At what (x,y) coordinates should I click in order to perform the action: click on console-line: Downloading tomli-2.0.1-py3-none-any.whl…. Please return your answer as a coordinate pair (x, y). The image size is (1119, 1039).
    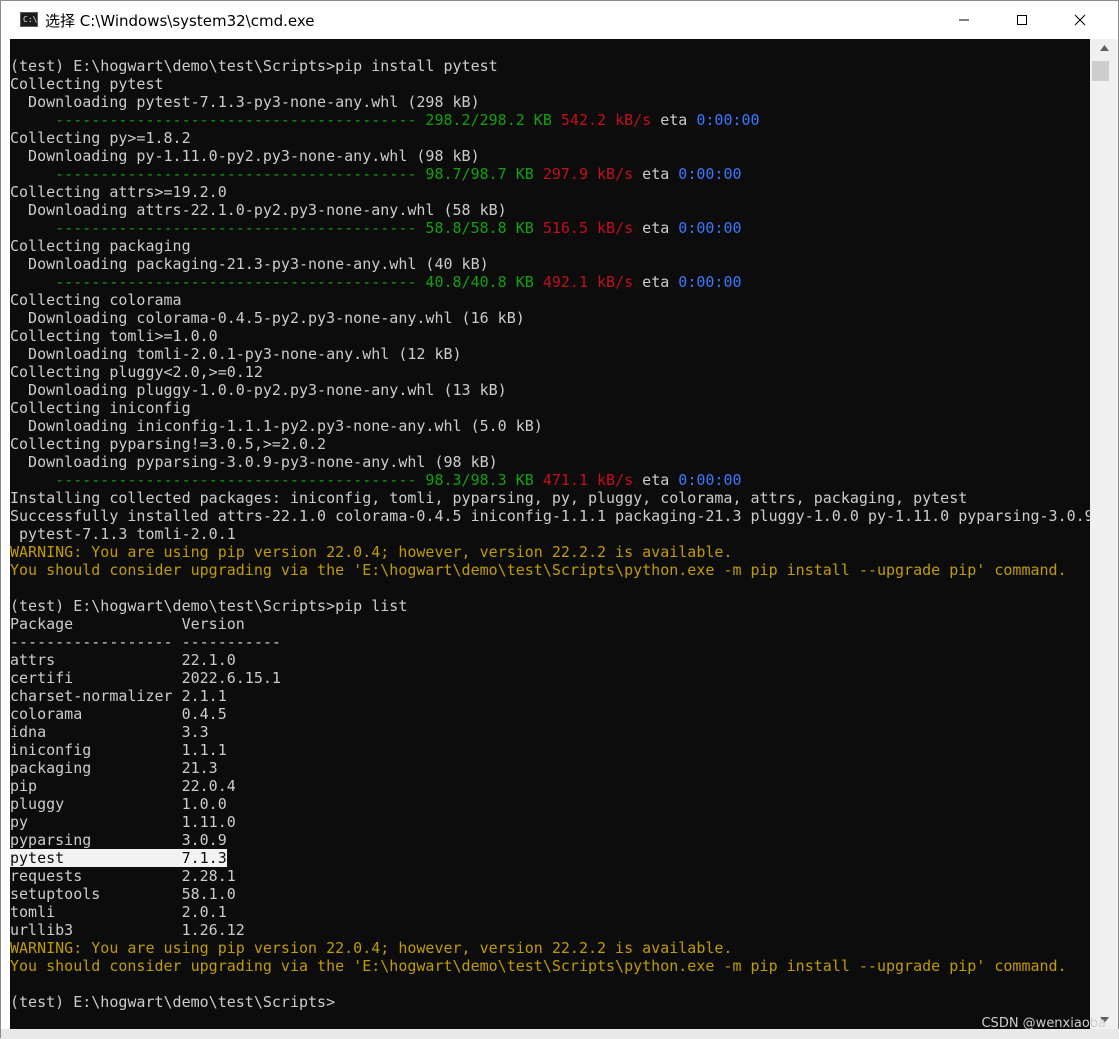
    Looking at the image, I should click on (550, 354).